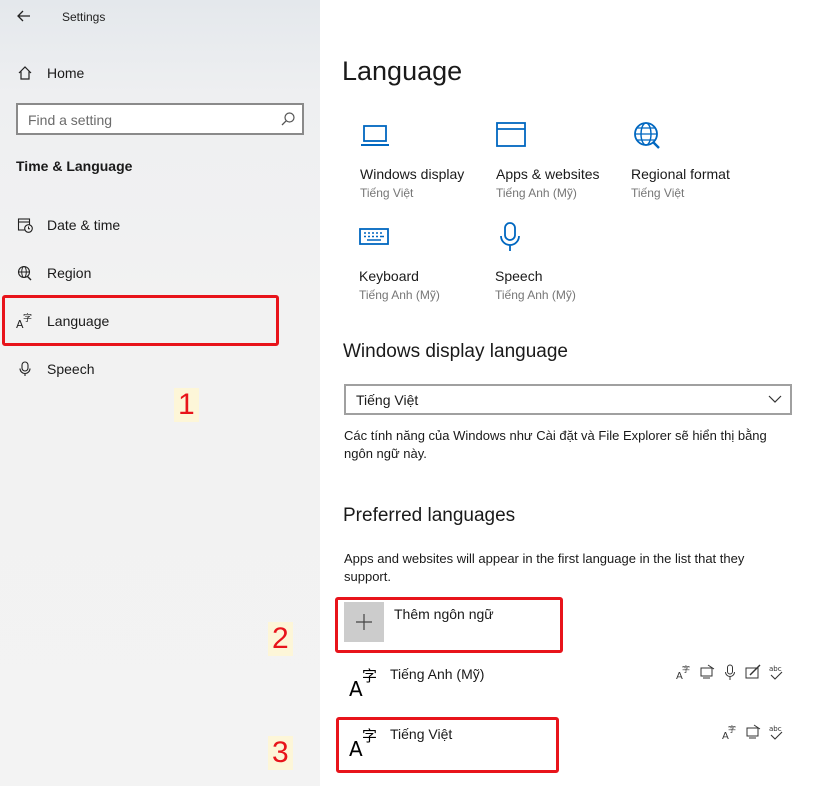 The image size is (840, 786). What do you see at coordinates (375, 135) in the screenshot?
I see `laptop-icon` at bounding box center [375, 135].